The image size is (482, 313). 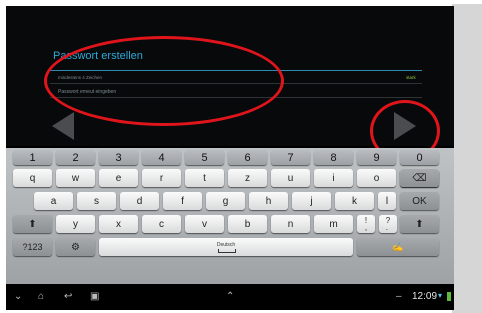 What do you see at coordinates (75, 224) in the screenshot?
I see `key-y: y` at bounding box center [75, 224].